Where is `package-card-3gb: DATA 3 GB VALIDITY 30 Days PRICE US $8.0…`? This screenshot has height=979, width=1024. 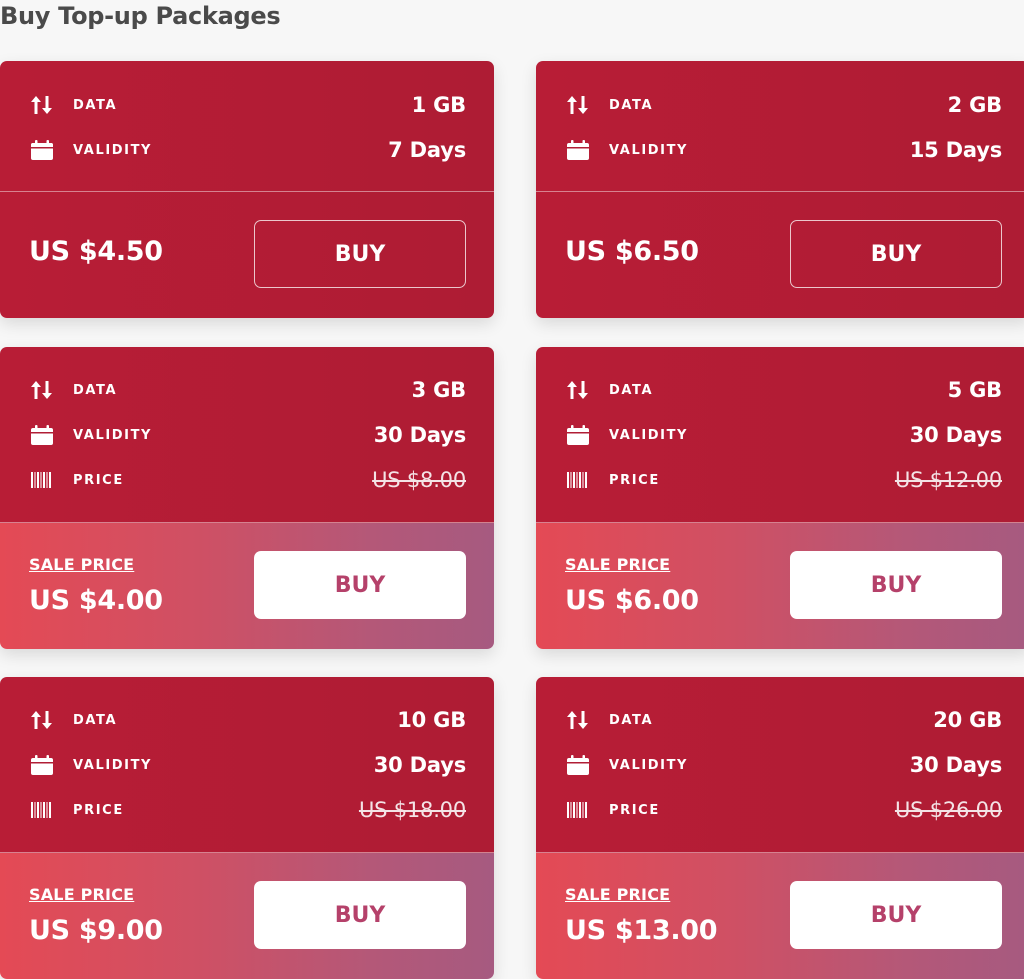 package-card-3gb: DATA 3 GB VALIDITY 30 Days PRICE US $8.0… is located at coordinates (247, 498).